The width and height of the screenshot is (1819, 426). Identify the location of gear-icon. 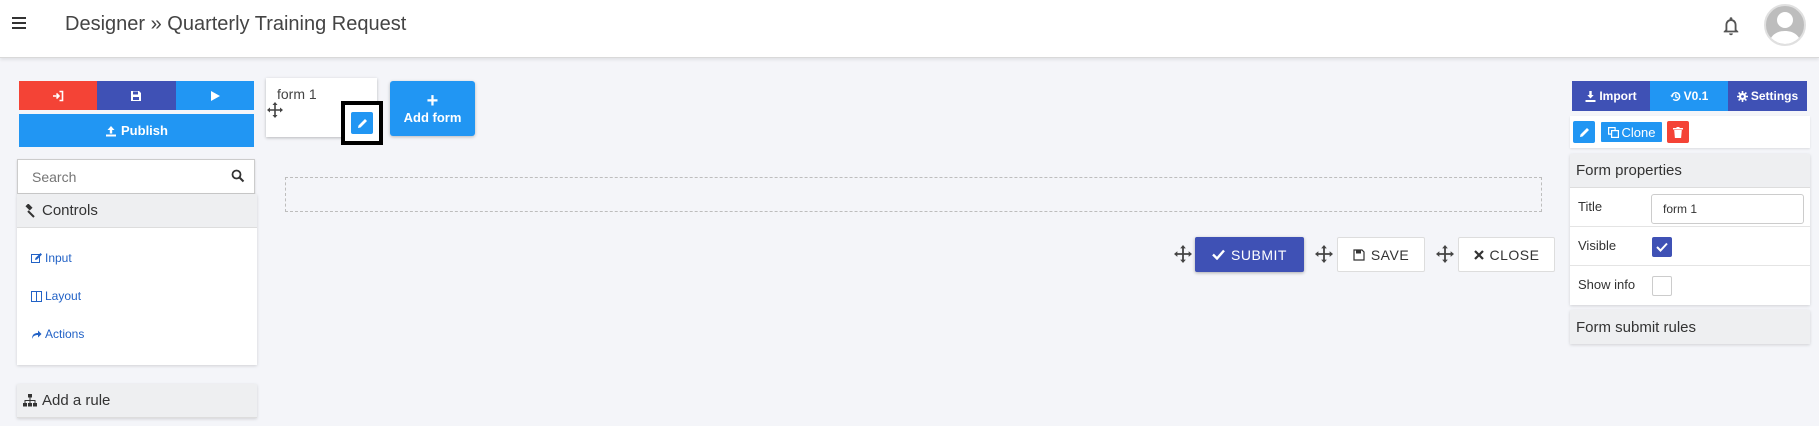
(1742, 96).